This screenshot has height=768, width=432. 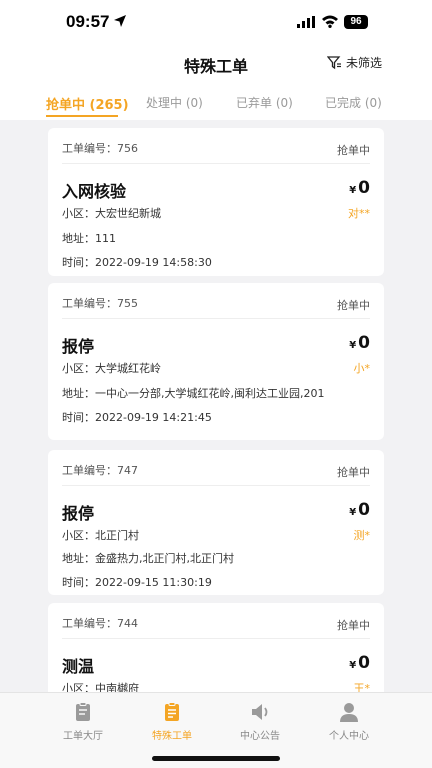 What do you see at coordinates (148, 558) in the screenshot?
I see `order-address: 地址：金盛热力,北正门村,北正门村` at bounding box center [148, 558].